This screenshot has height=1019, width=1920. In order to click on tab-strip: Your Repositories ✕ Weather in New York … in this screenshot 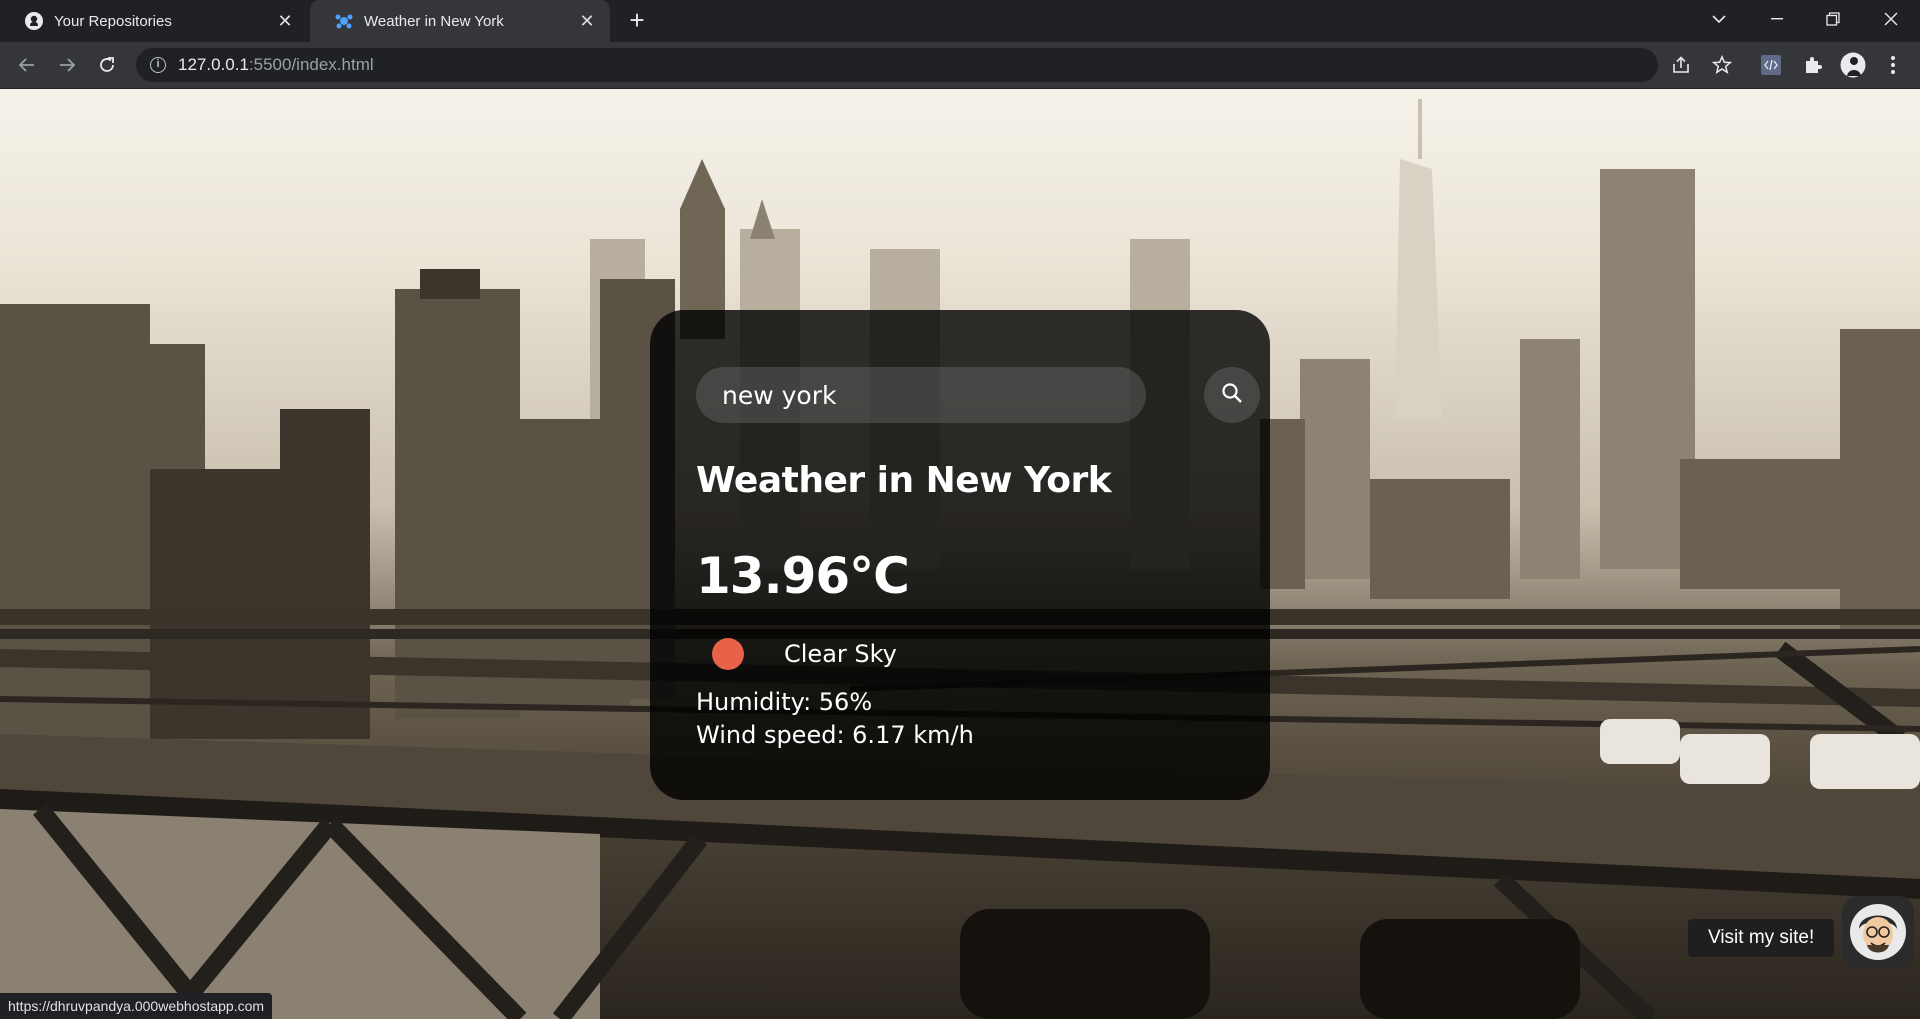, I will do `click(960, 21)`.